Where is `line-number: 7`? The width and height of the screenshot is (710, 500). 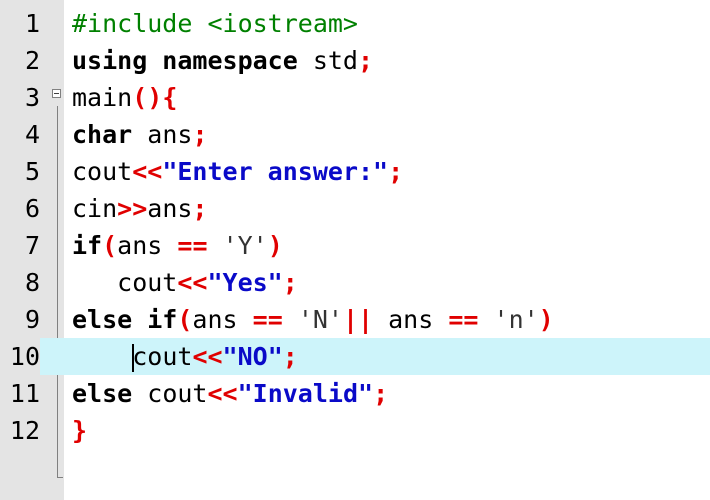 line-number: 7 is located at coordinates (32, 245).